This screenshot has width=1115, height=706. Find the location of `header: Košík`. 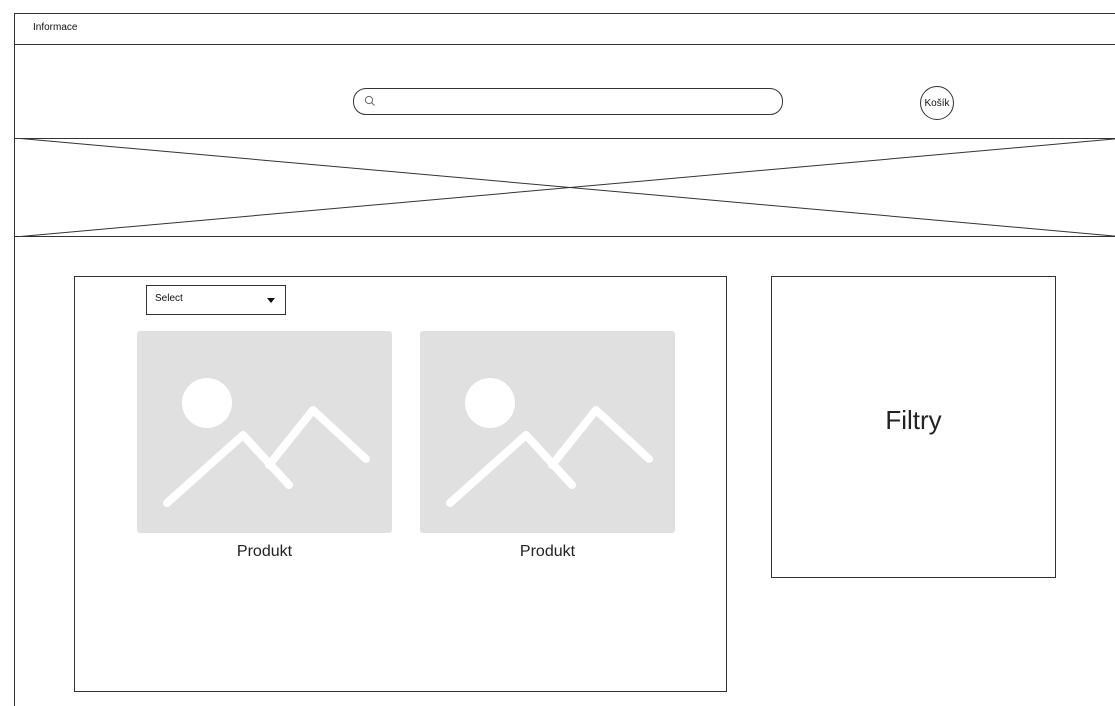

header: Košík is located at coordinates (564, 91).